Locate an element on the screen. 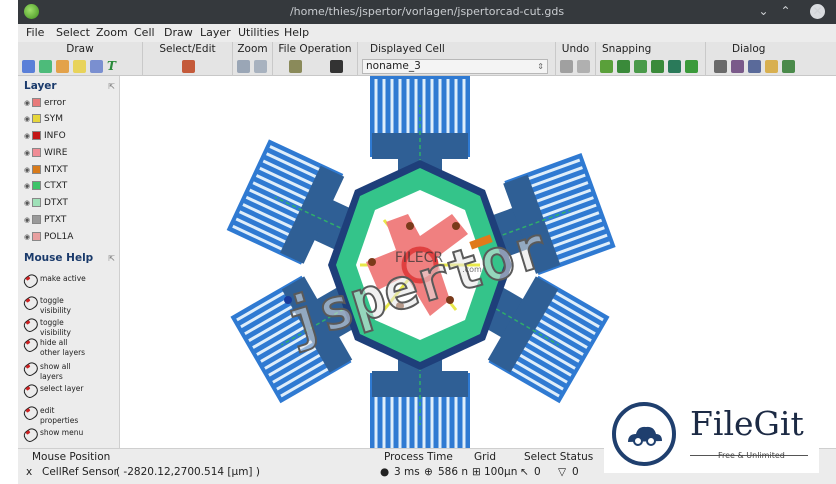 The height and width of the screenshot is (484, 836). minimize-button: ⌄ is located at coordinates (763, 11).